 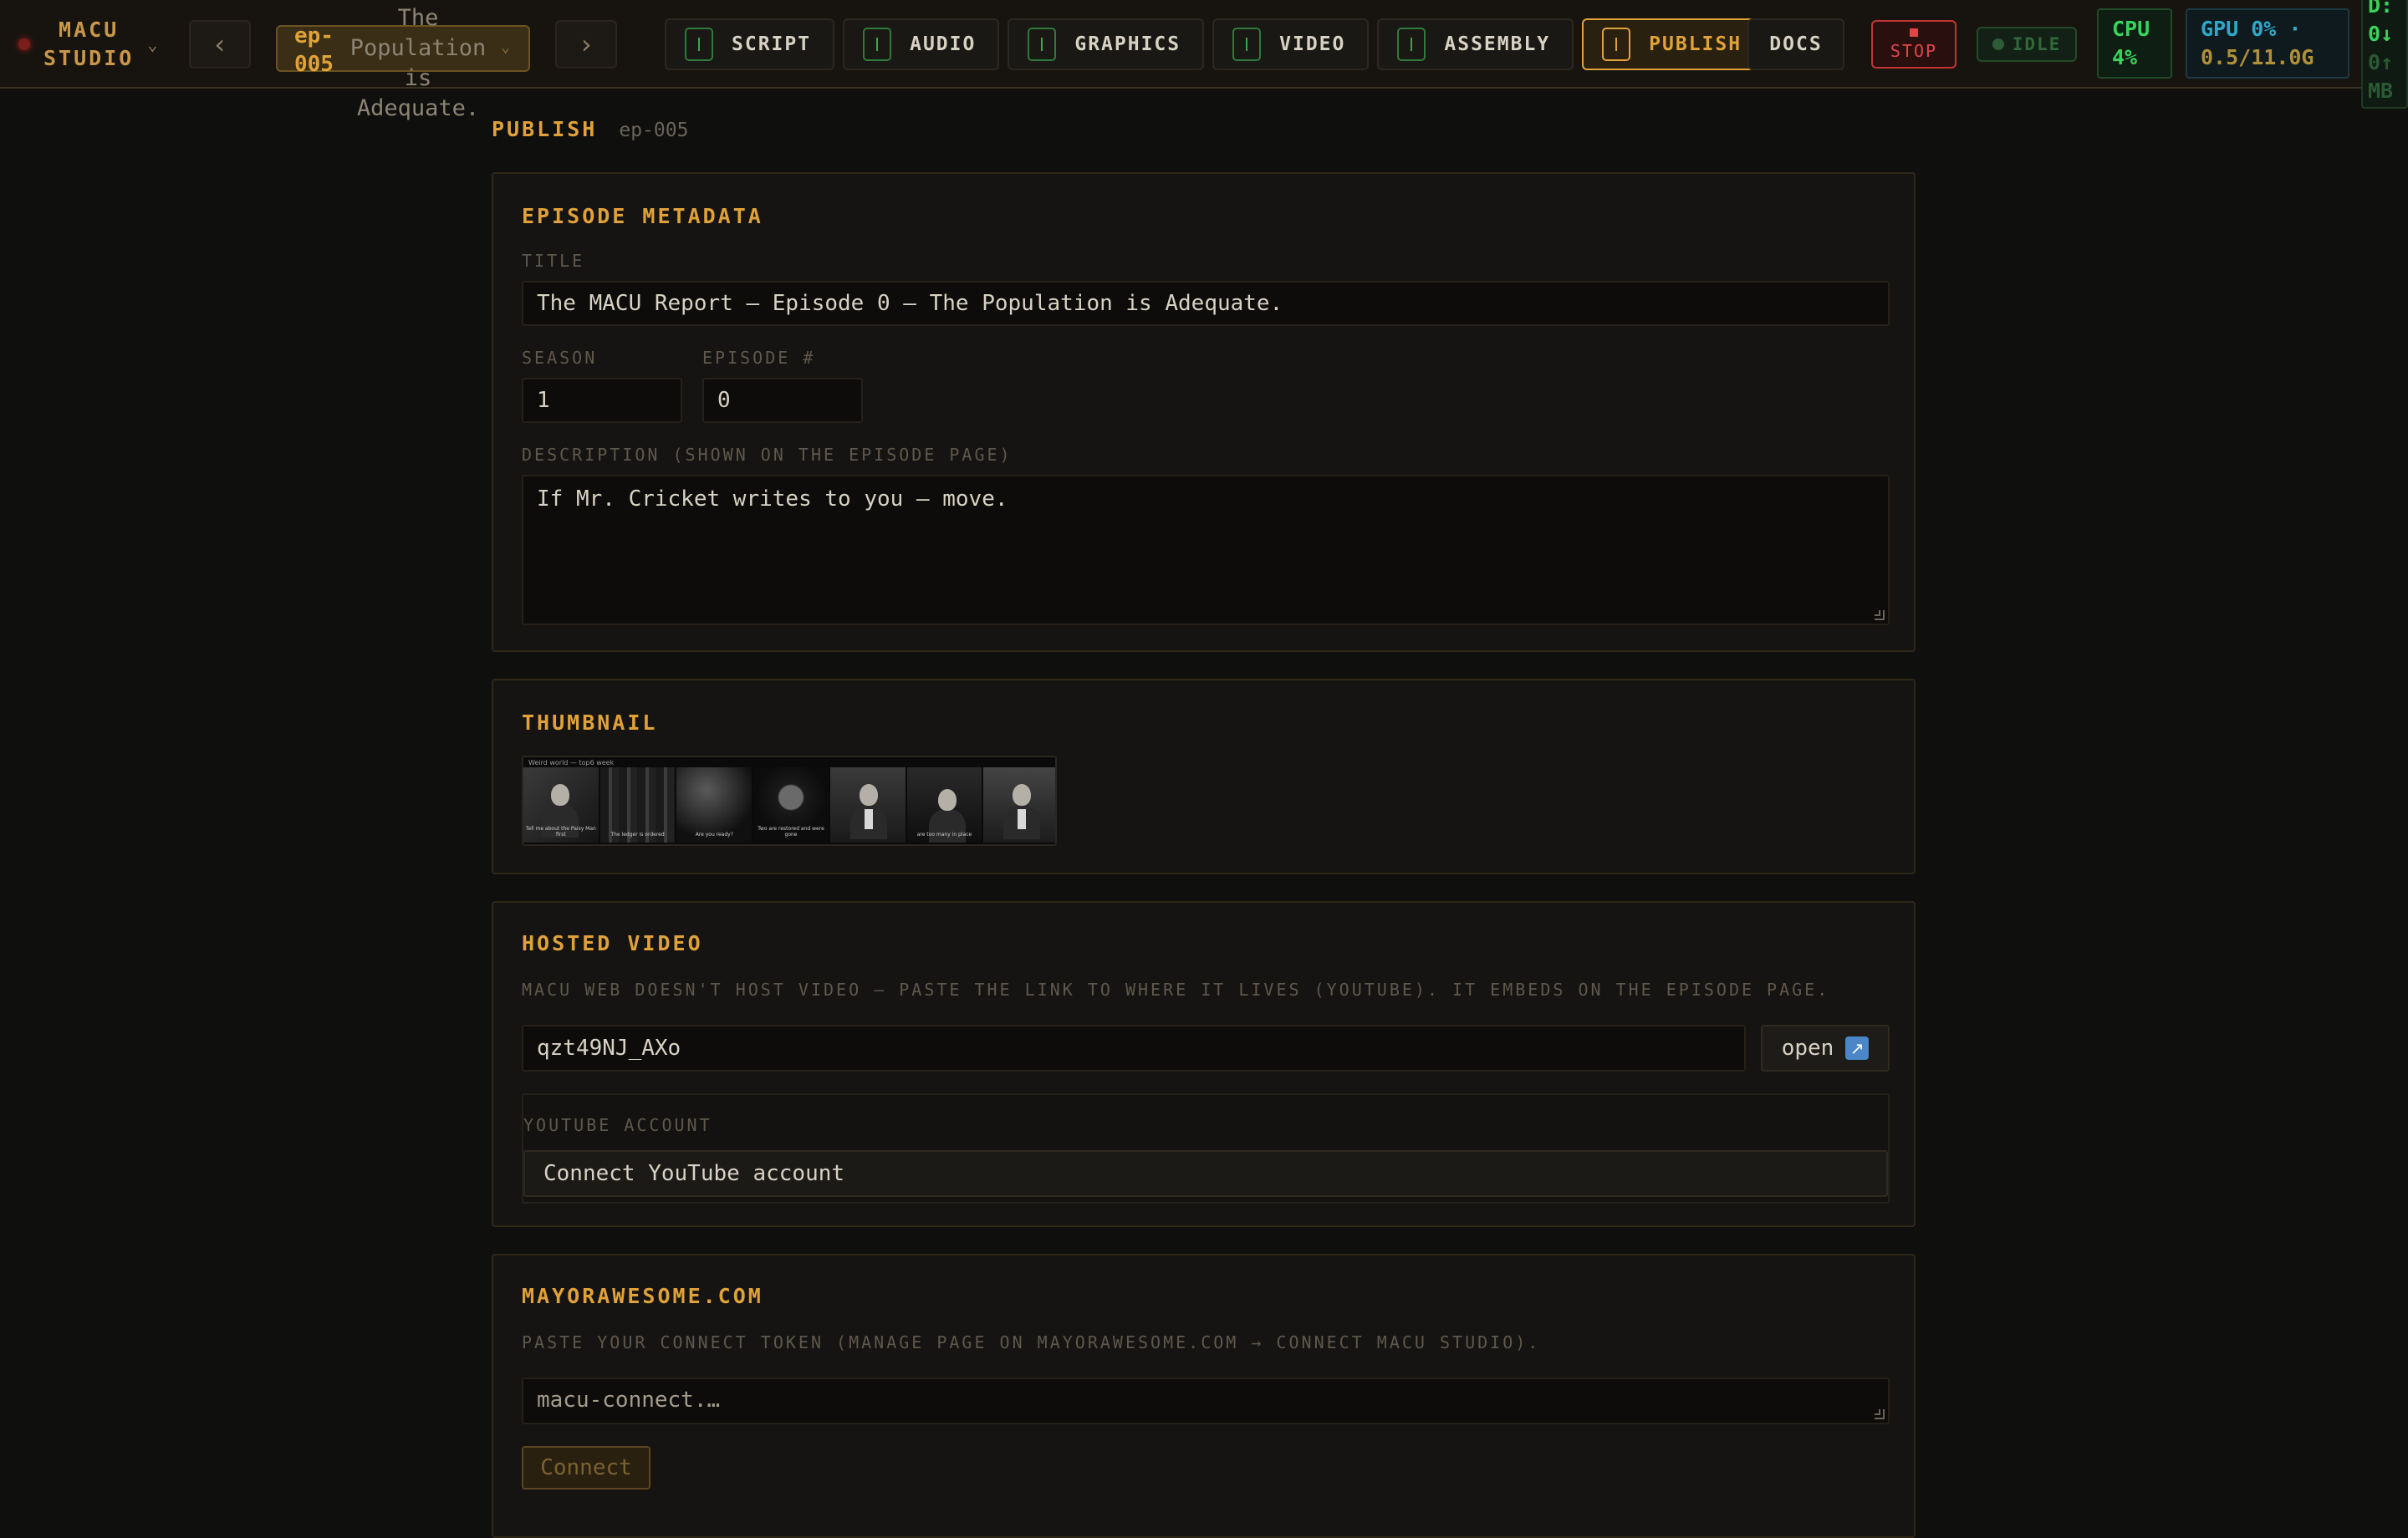 I want to click on episode-title: The Population is Adequate., so click(x=418, y=63).